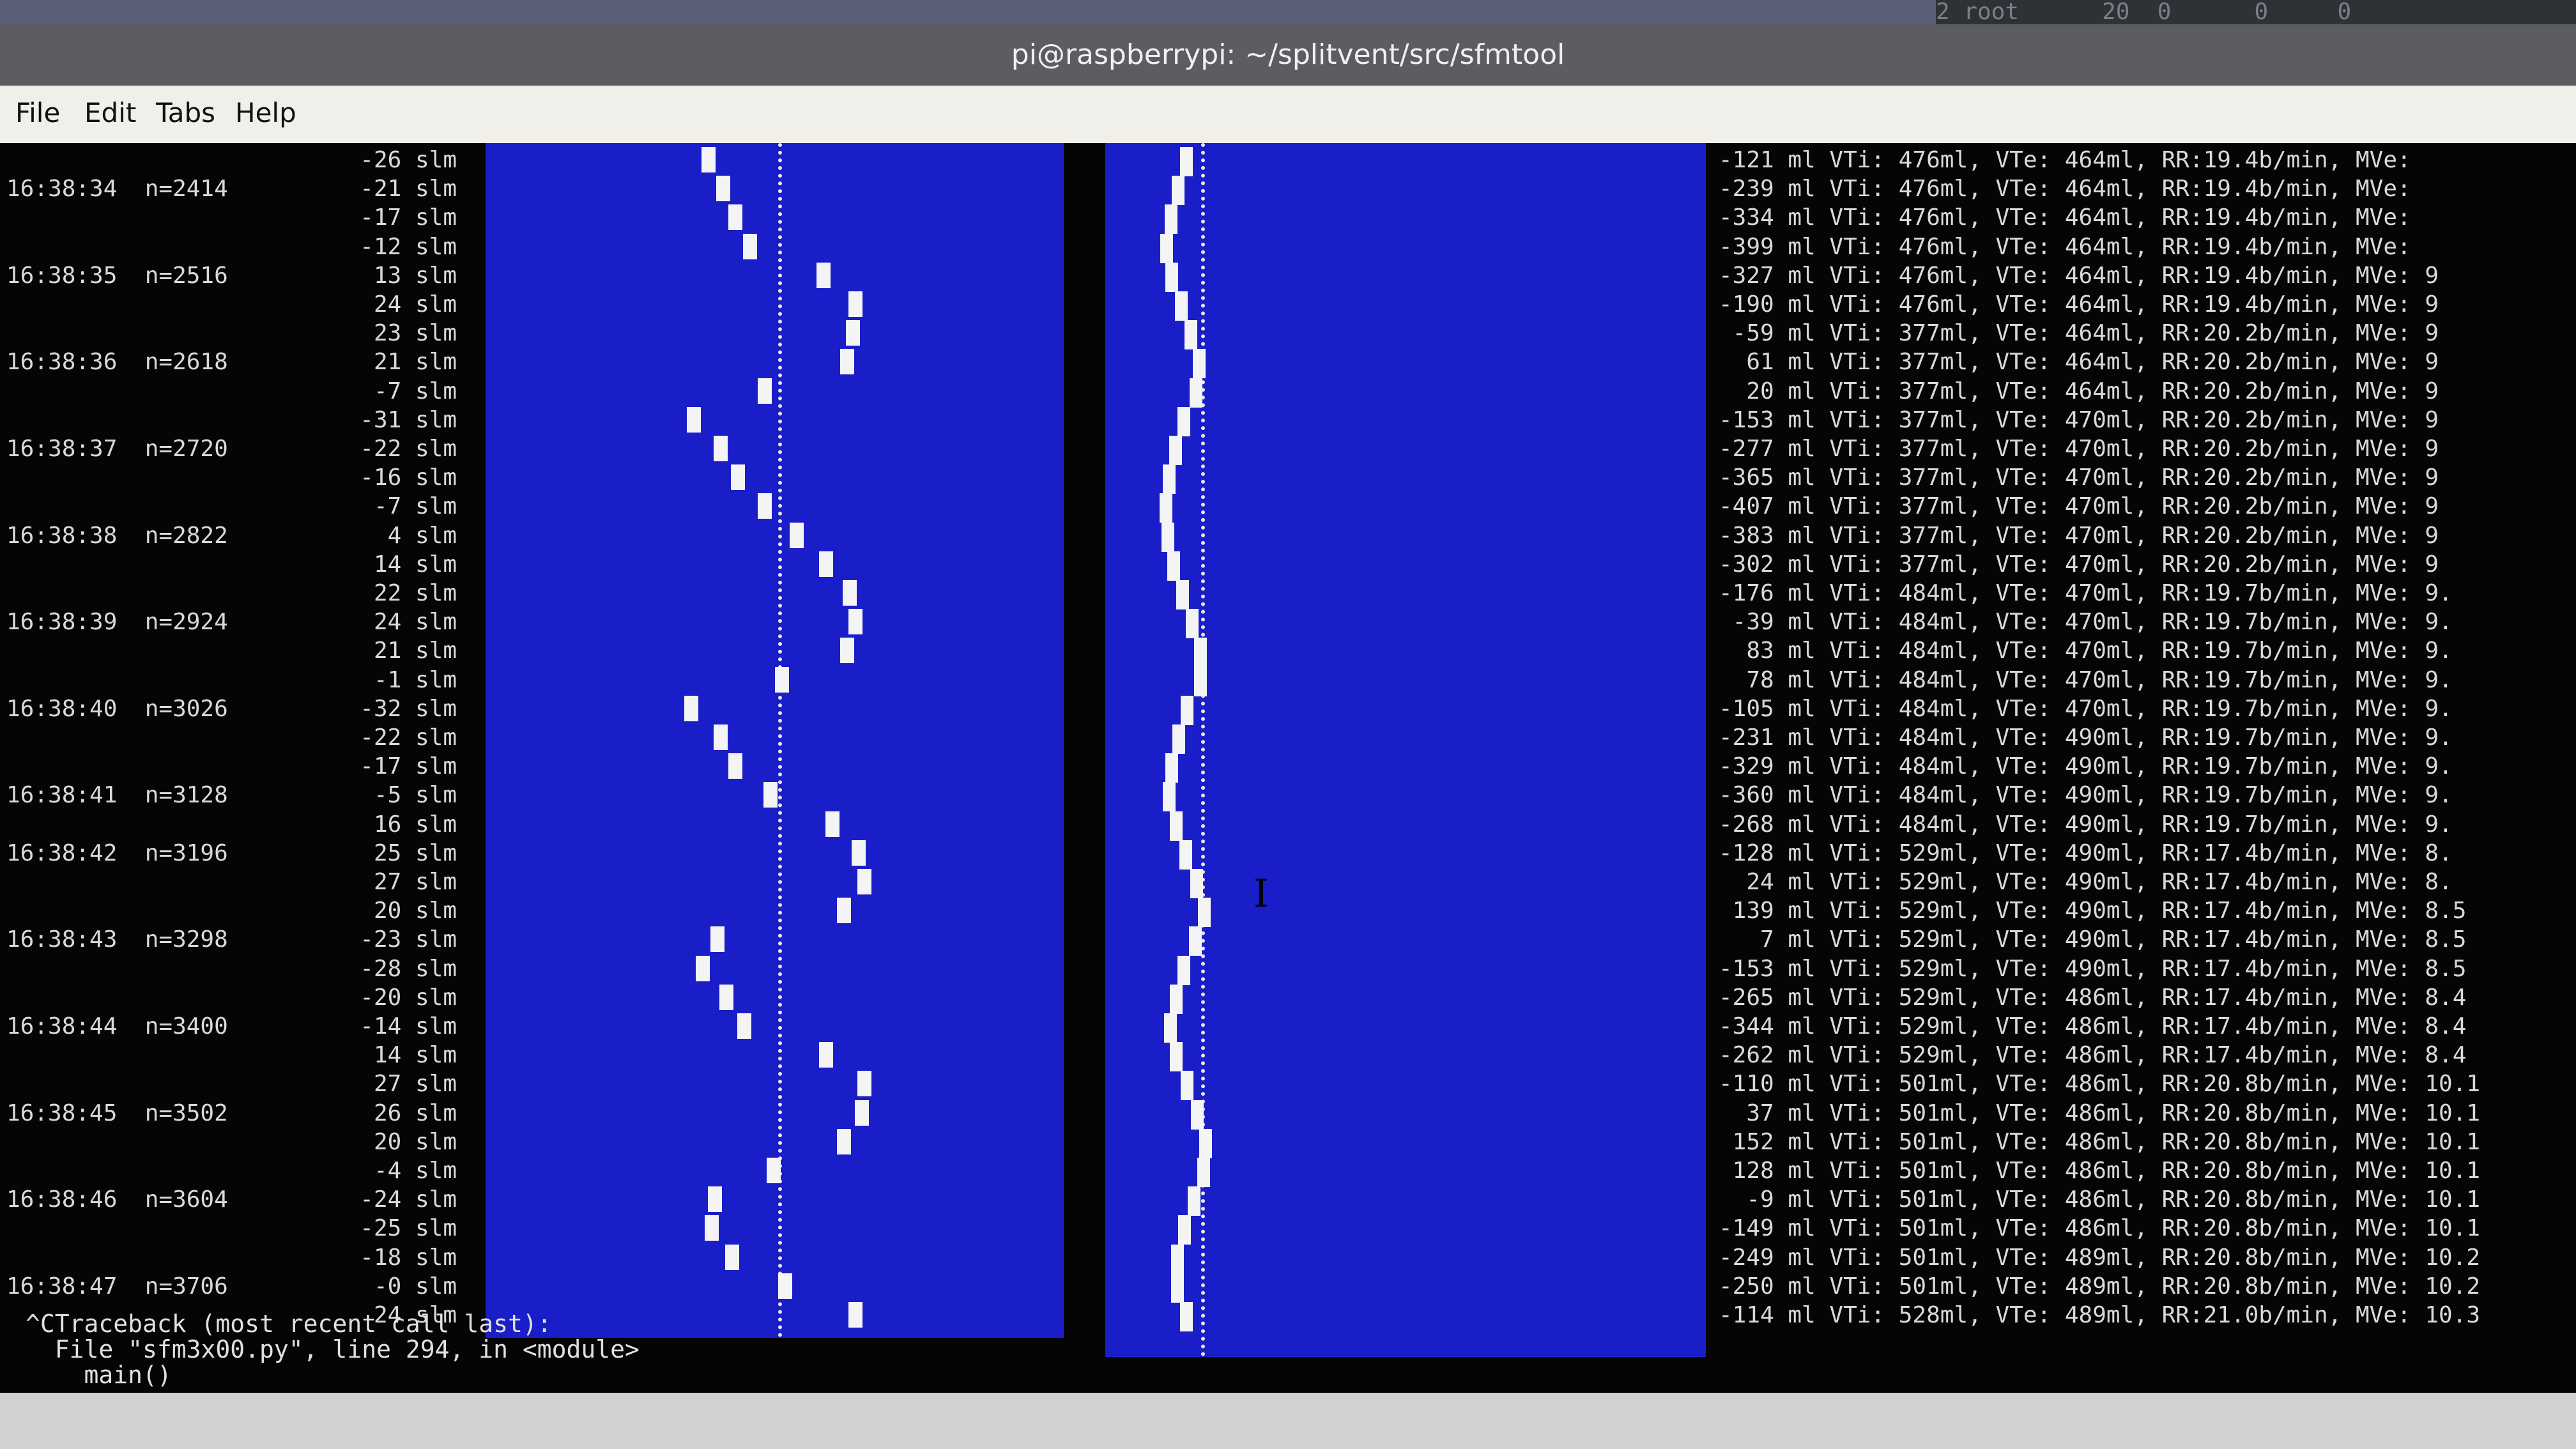  I want to click on slm-value: -18 slm, so click(408, 1257).